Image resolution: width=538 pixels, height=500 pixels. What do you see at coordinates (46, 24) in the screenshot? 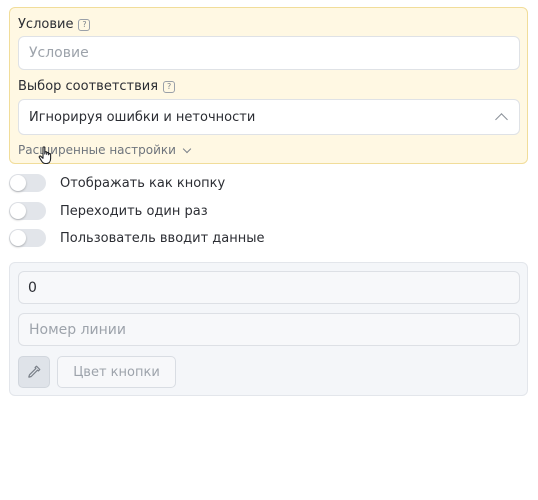
I see `condition-label: Условие` at bounding box center [46, 24].